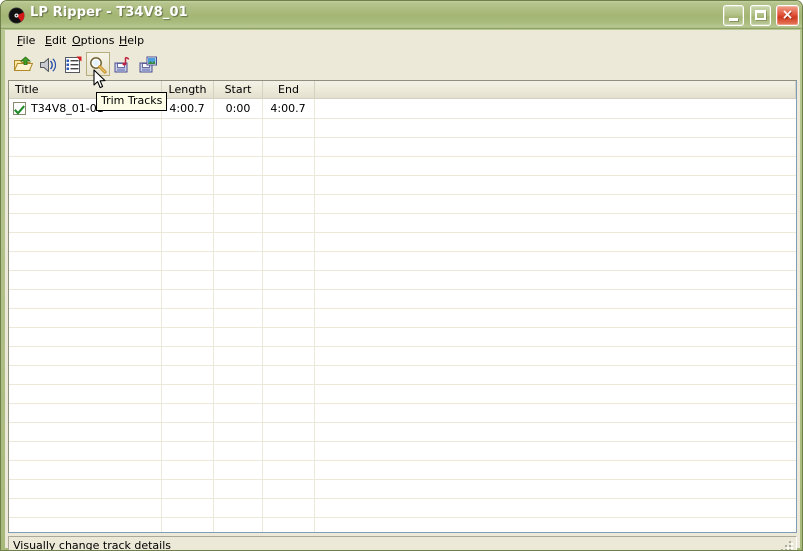  I want to click on track-list-icon, so click(73, 65).